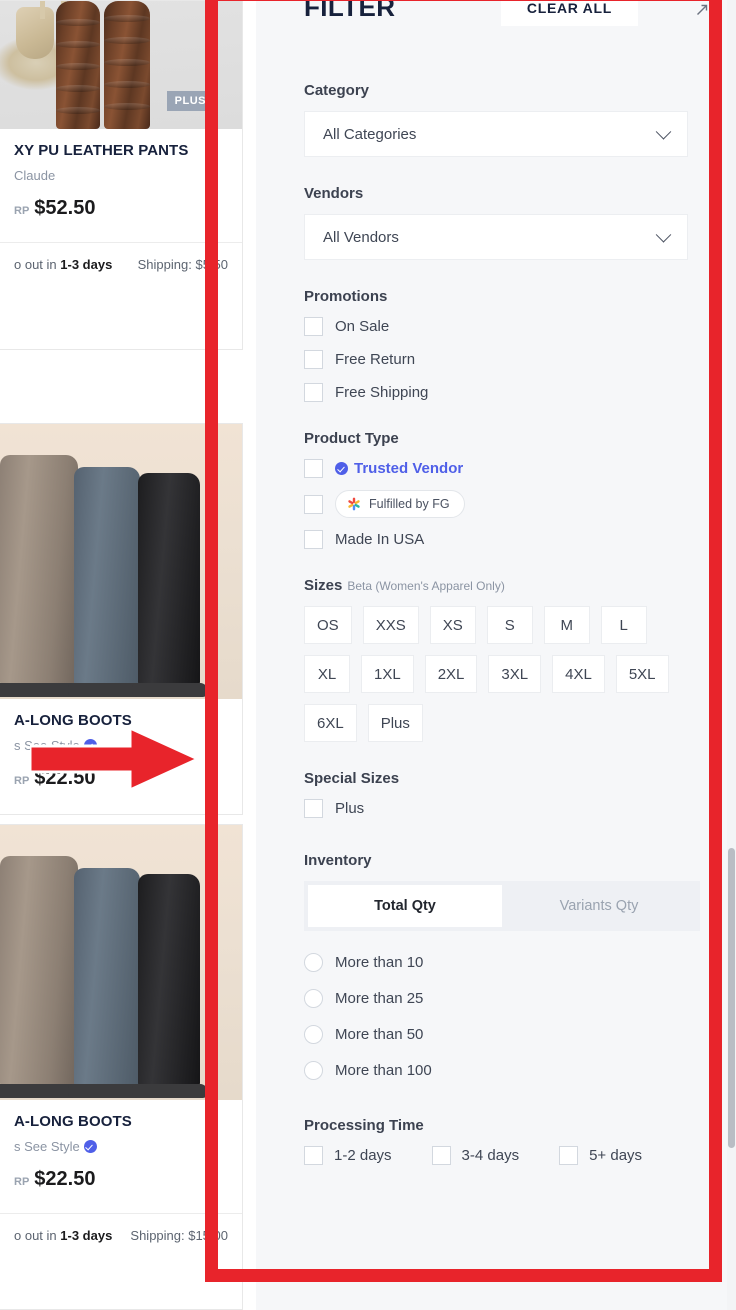 This screenshot has height=1310, width=736. I want to click on option-label: More than 25, so click(379, 998).